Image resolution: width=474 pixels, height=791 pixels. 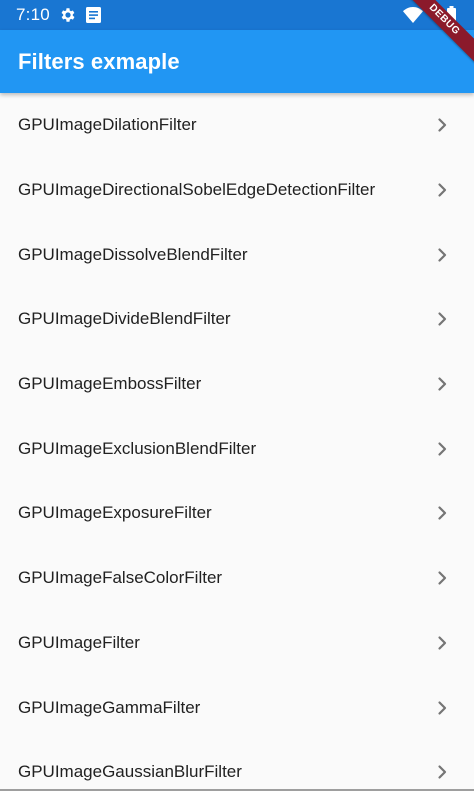 I want to click on list-item: GPUImageGammaFilter, so click(x=237, y=707).